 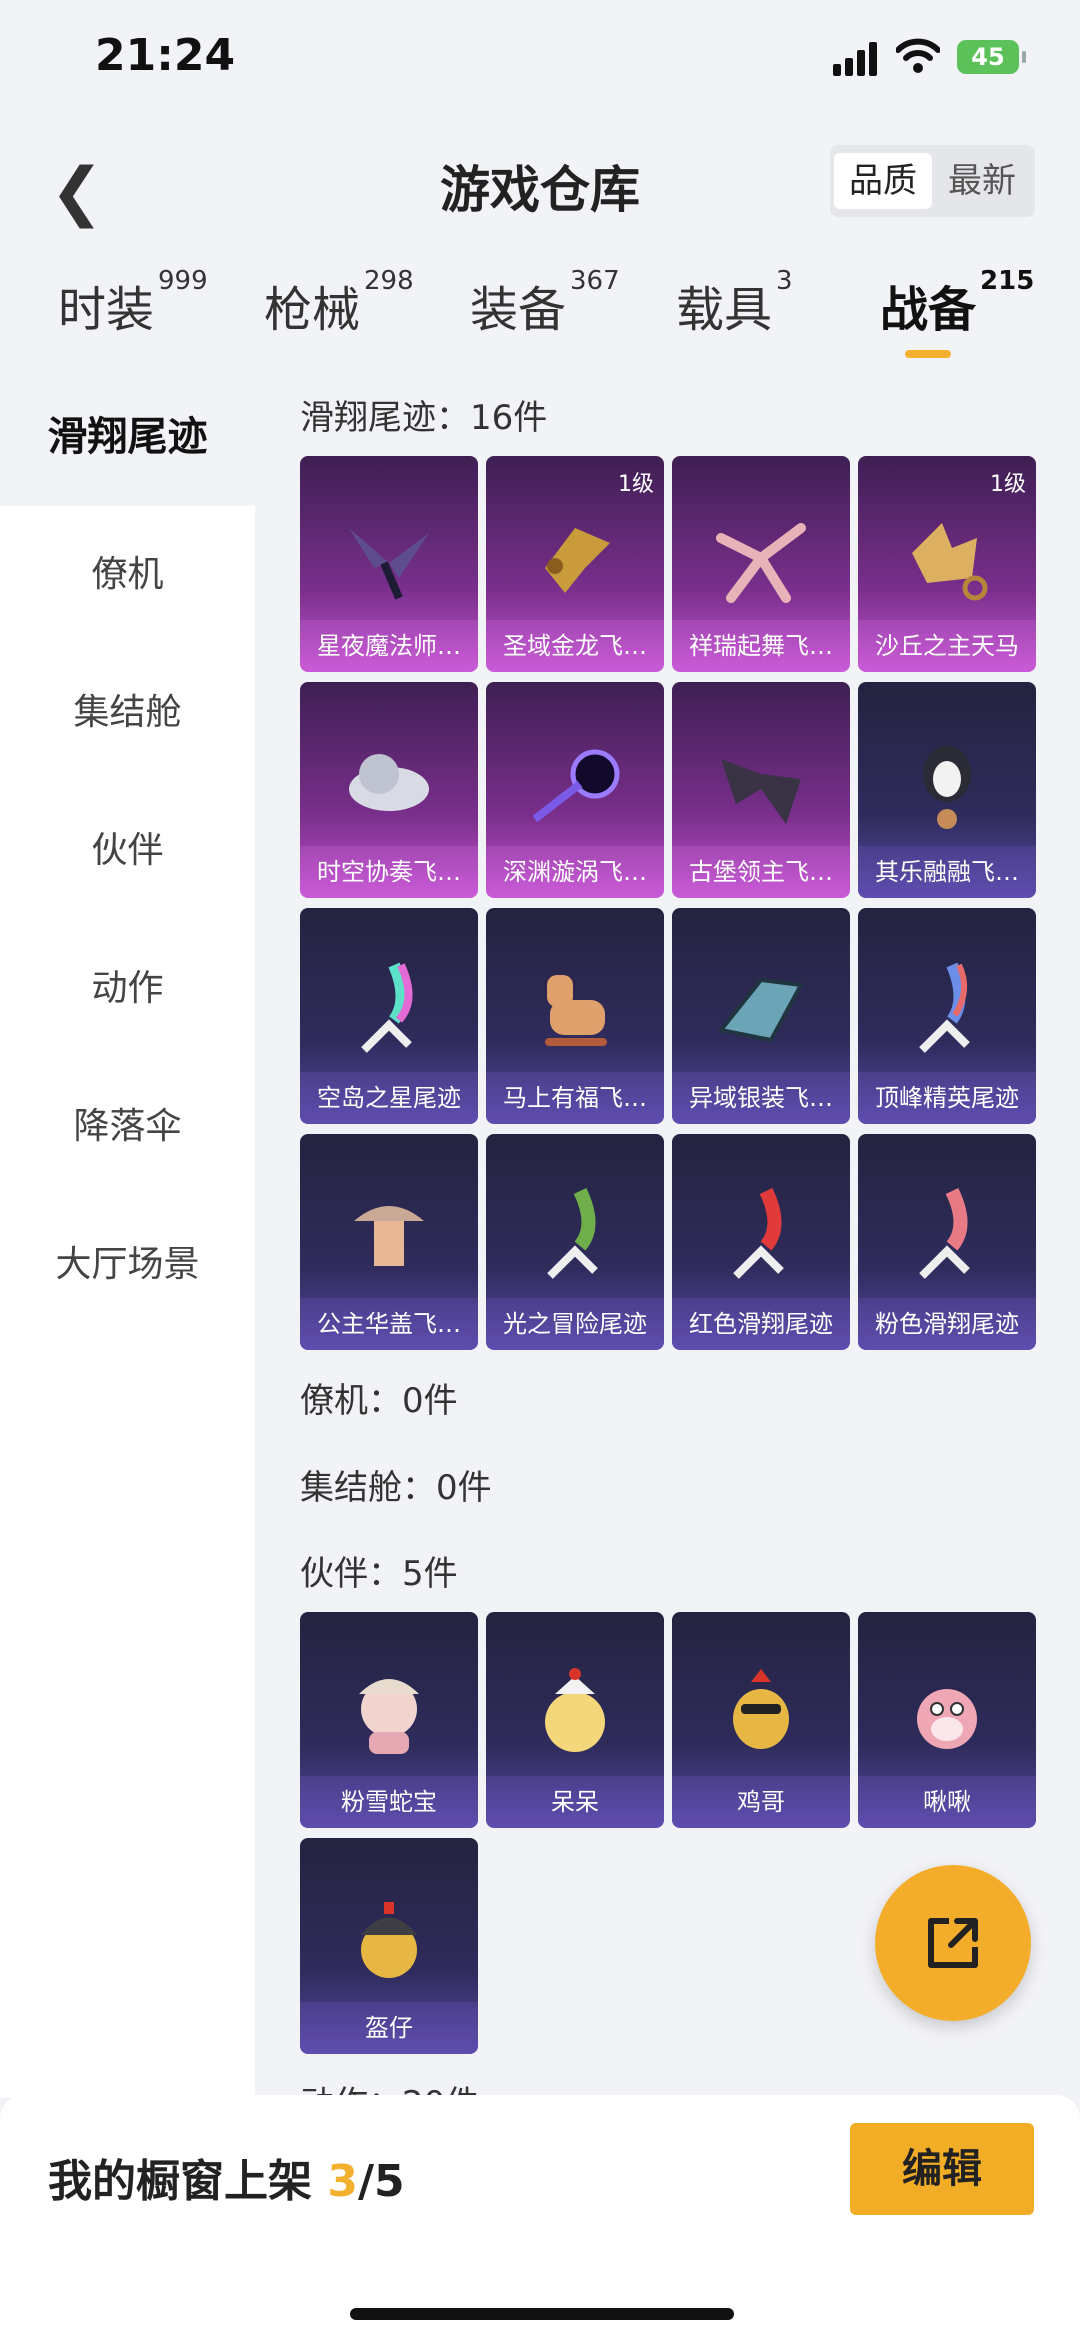 I want to click on tab-equipment: 装备367, so click(x=545, y=303).